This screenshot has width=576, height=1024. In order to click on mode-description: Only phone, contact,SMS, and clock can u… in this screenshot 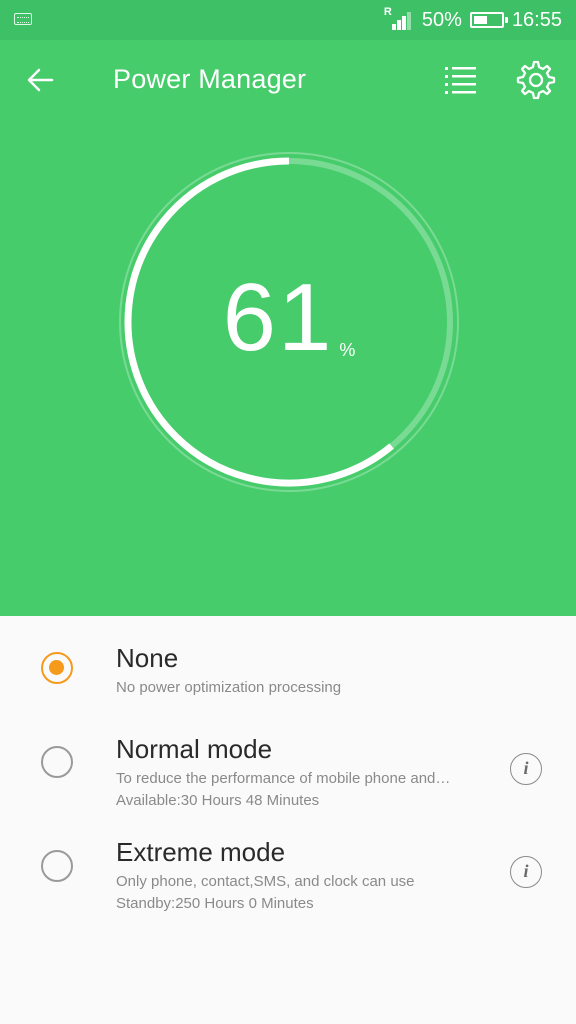, I will do `click(265, 881)`.